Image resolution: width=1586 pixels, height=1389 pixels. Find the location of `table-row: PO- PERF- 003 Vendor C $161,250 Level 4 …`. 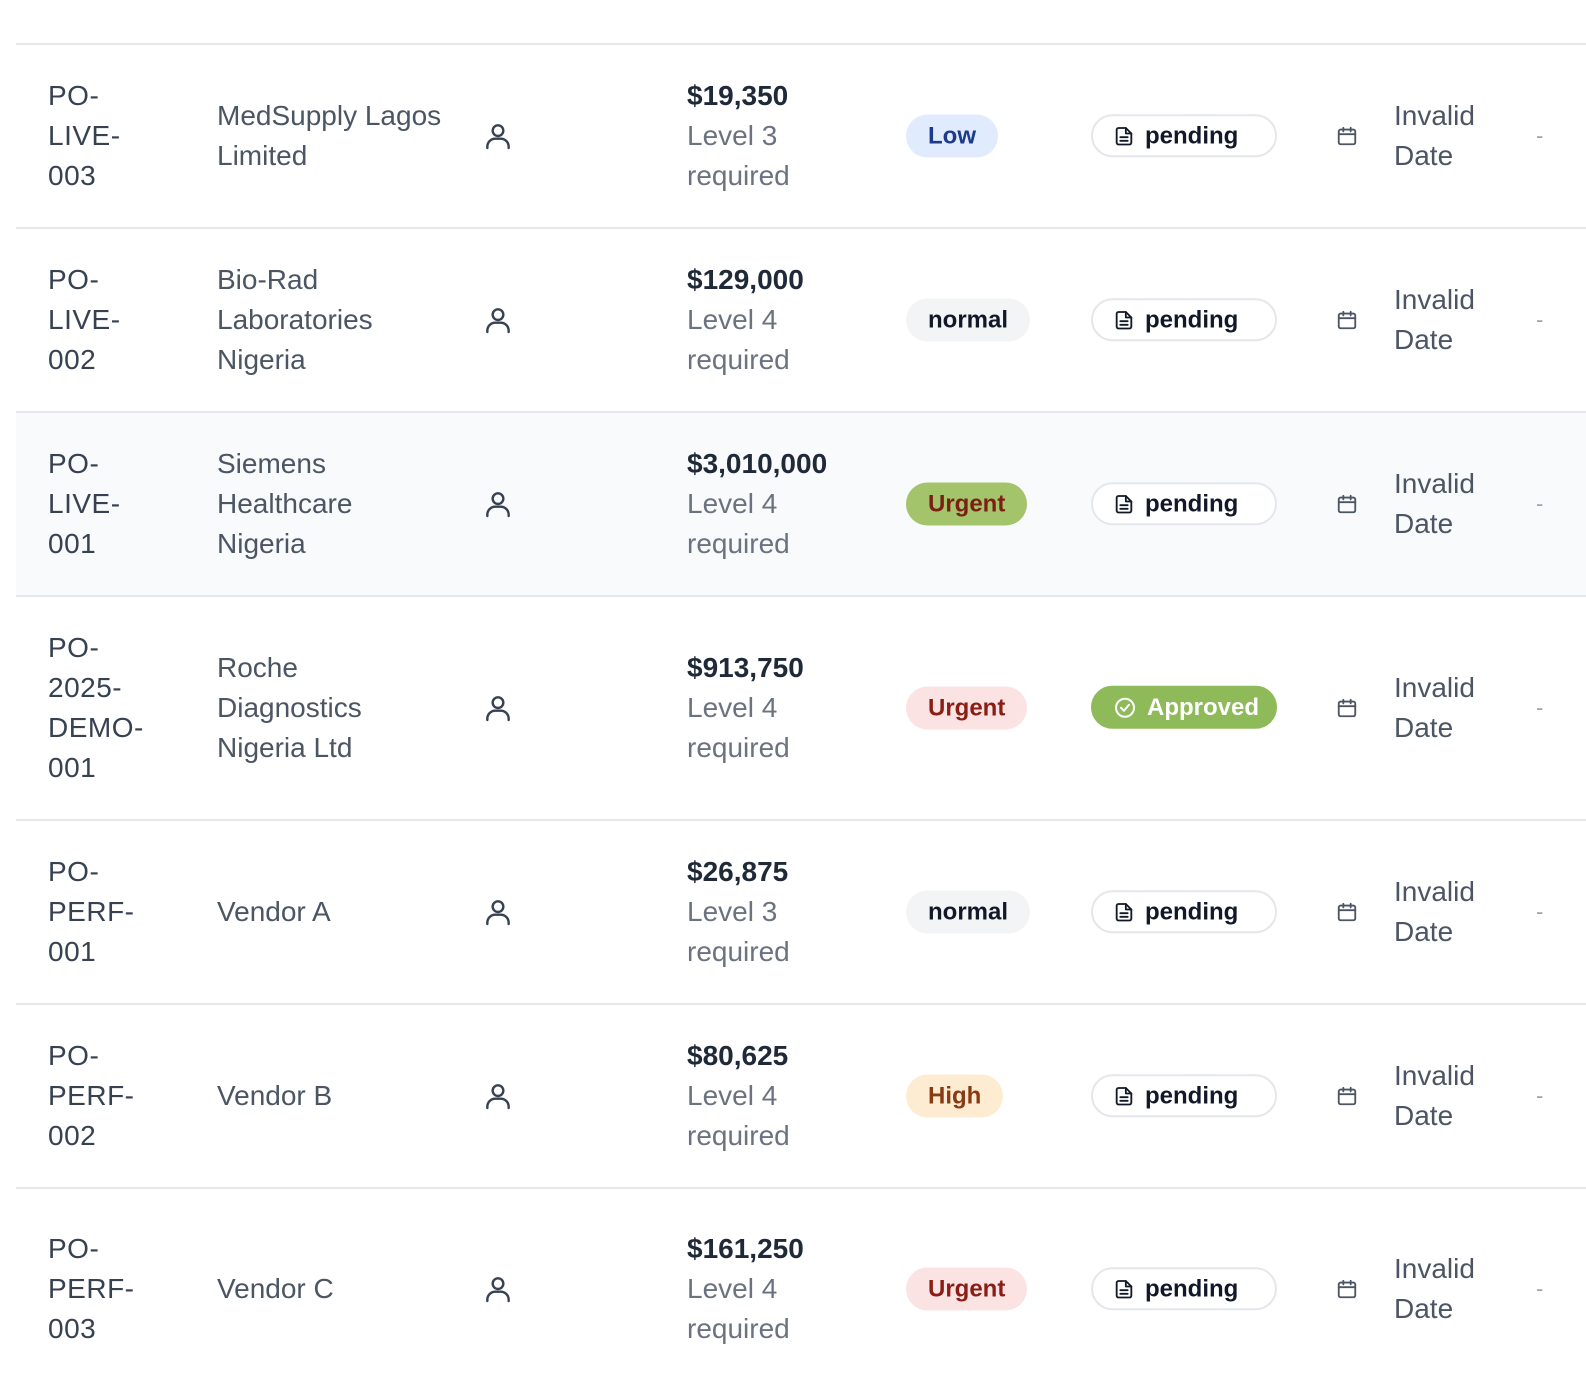

table-row: PO- PERF- 003 Vendor C $161,250 Level 4 … is located at coordinates (801, 1289).